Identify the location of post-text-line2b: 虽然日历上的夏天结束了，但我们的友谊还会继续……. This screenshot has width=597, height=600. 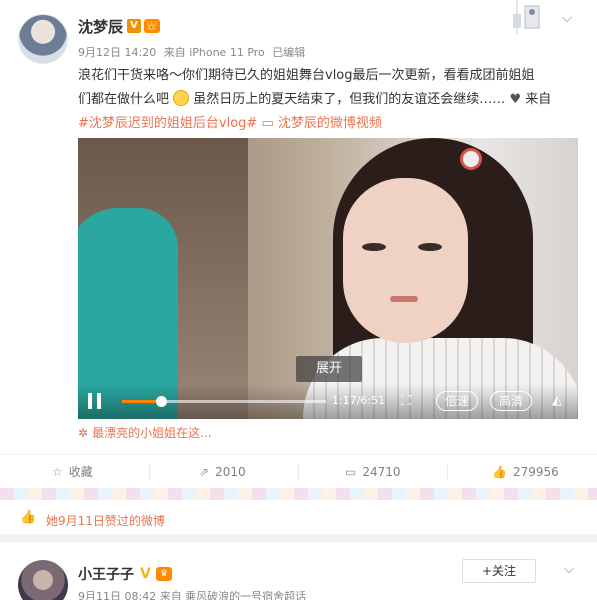
(349, 99).